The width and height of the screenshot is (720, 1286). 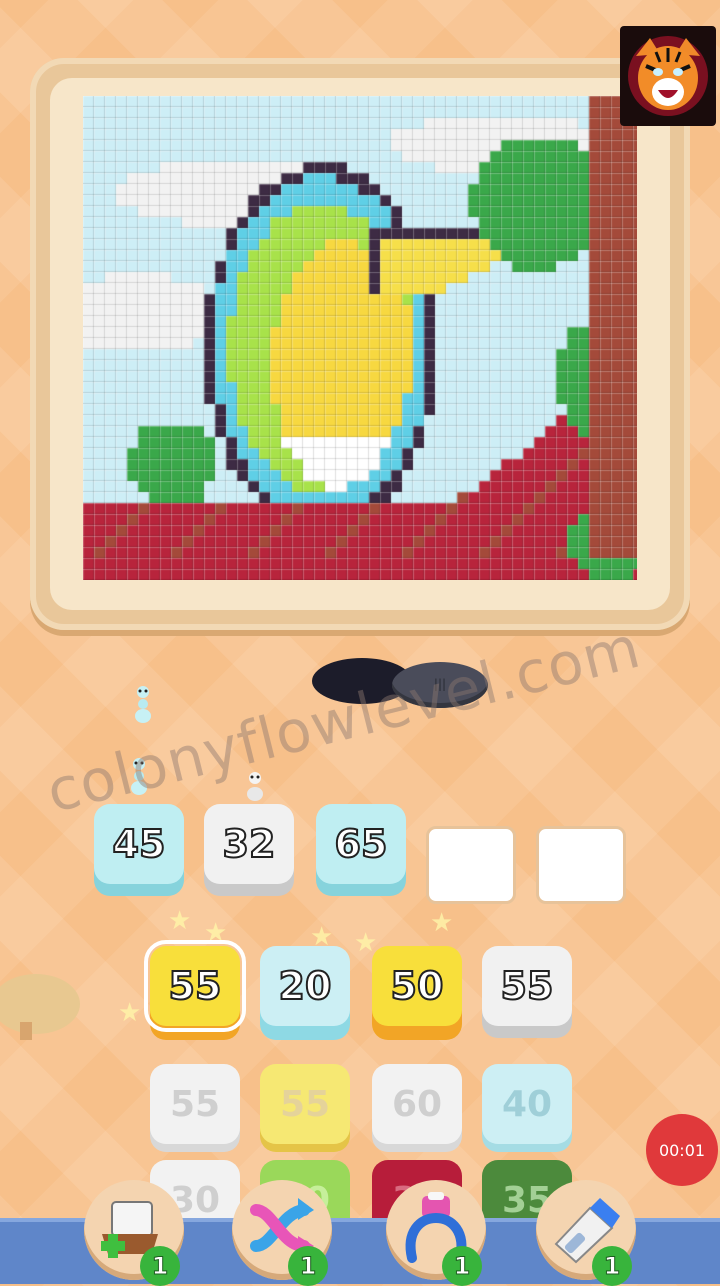 I want to click on queue-tile: 32, so click(x=249, y=844).